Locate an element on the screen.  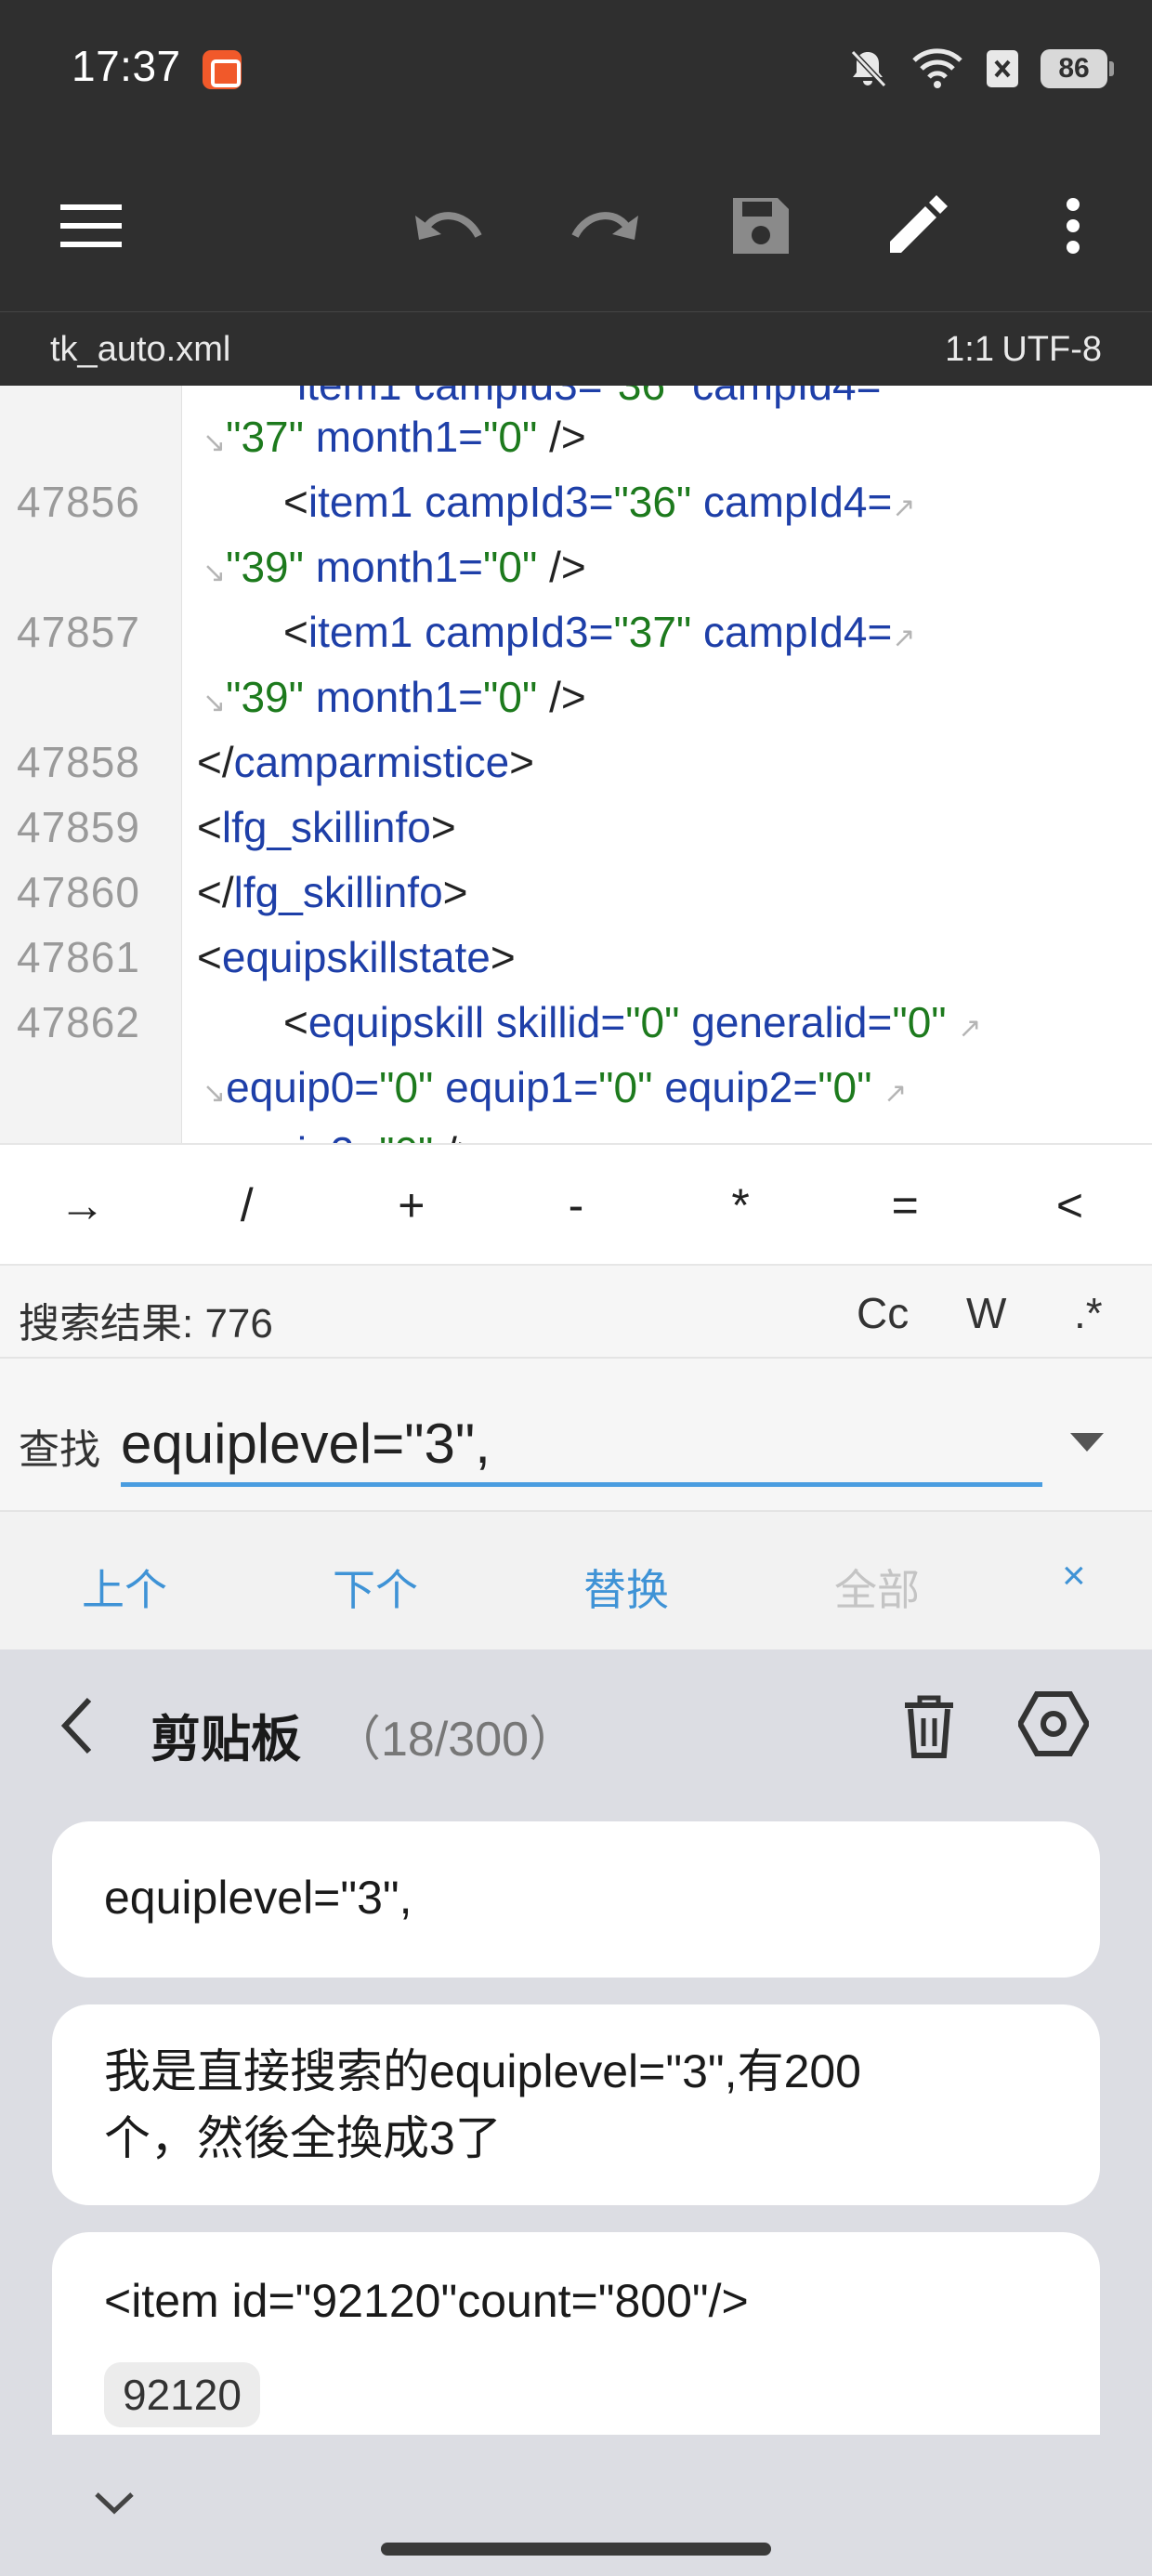
find-next-button: 下个 is located at coordinates (375, 1587).